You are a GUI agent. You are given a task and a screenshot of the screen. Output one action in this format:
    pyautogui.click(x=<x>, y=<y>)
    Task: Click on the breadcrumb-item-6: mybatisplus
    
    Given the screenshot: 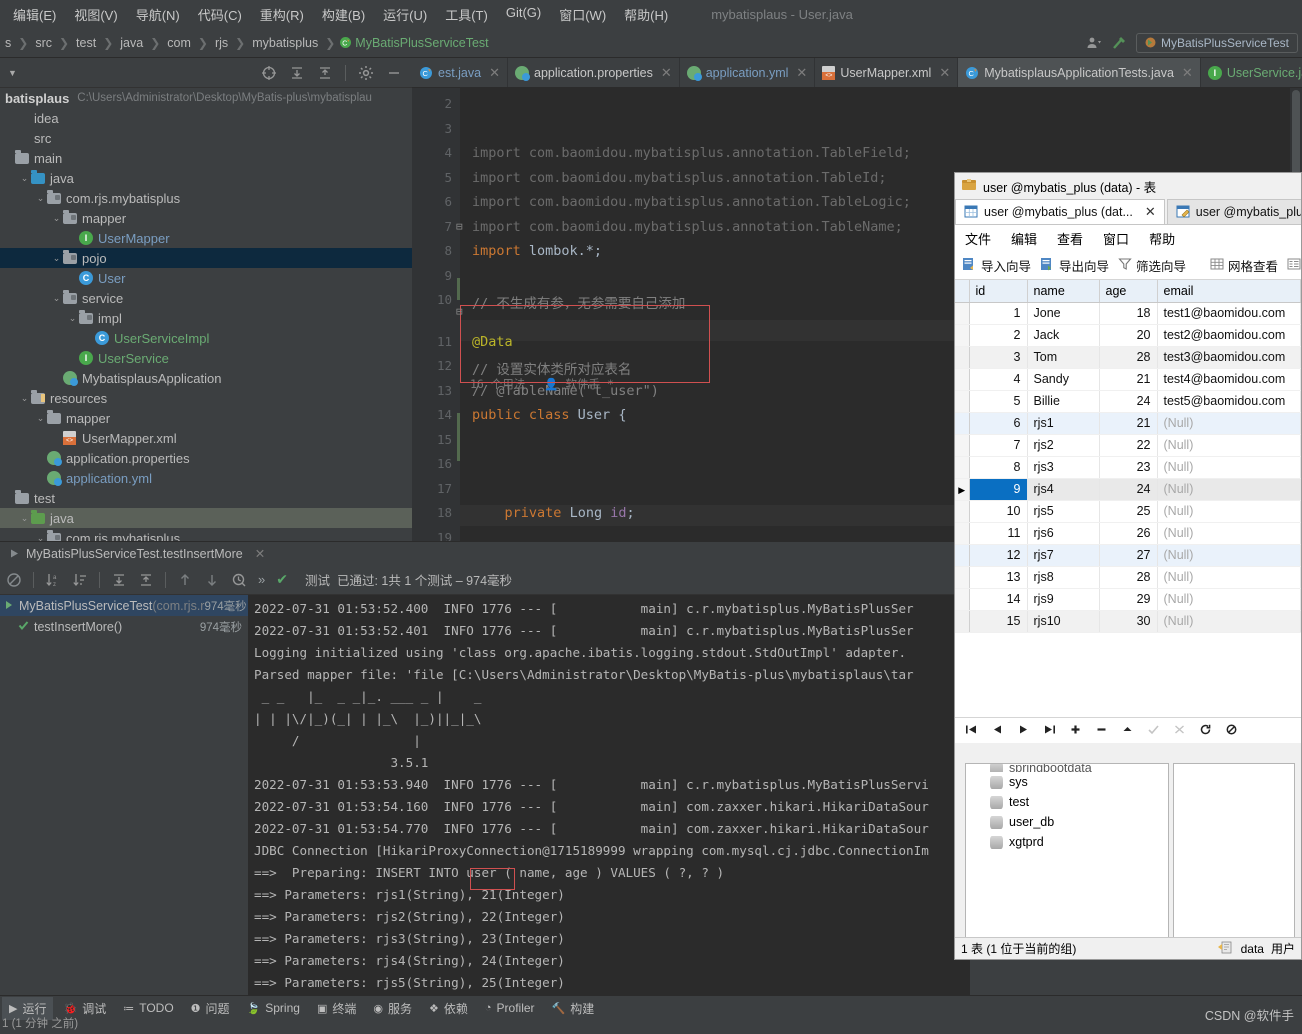 What is the action you would take?
    pyautogui.click(x=285, y=43)
    